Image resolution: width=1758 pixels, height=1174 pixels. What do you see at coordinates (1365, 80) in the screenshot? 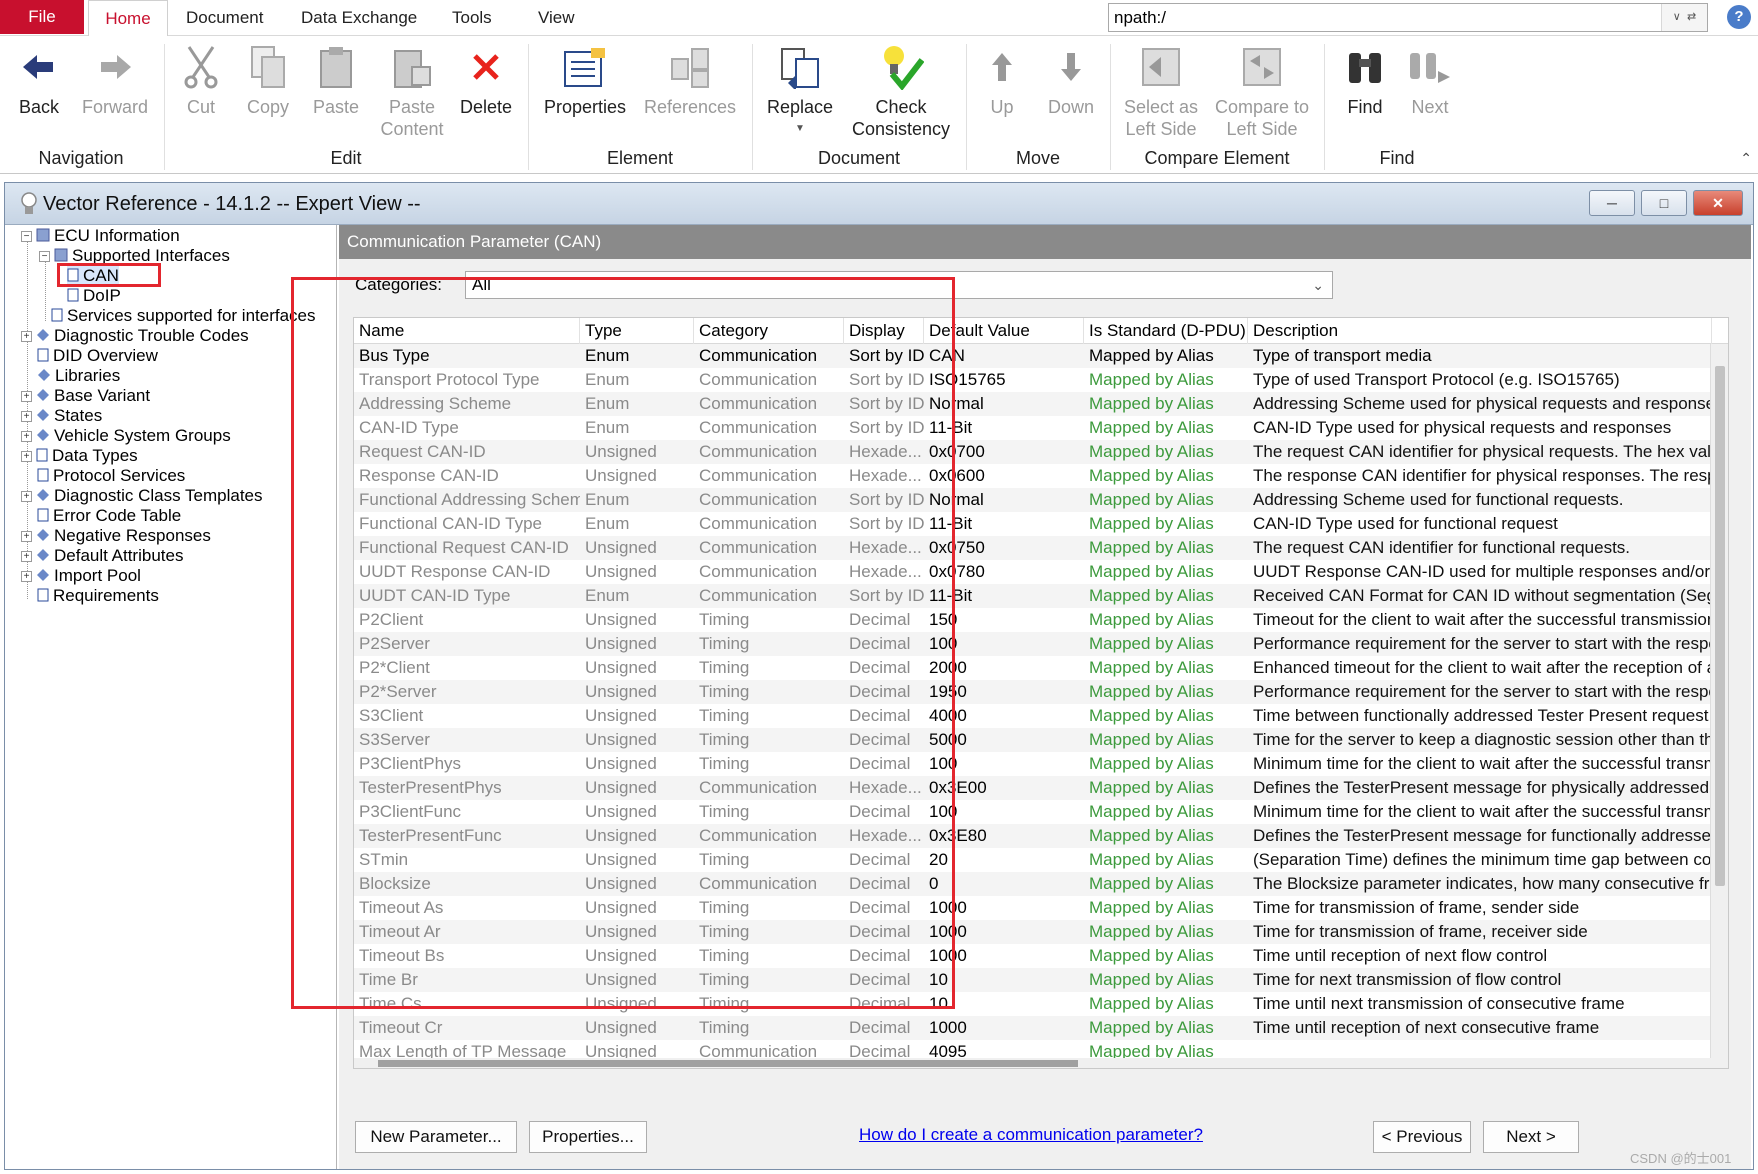
I see `find-button: Find` at bounding box center [1365, 80].